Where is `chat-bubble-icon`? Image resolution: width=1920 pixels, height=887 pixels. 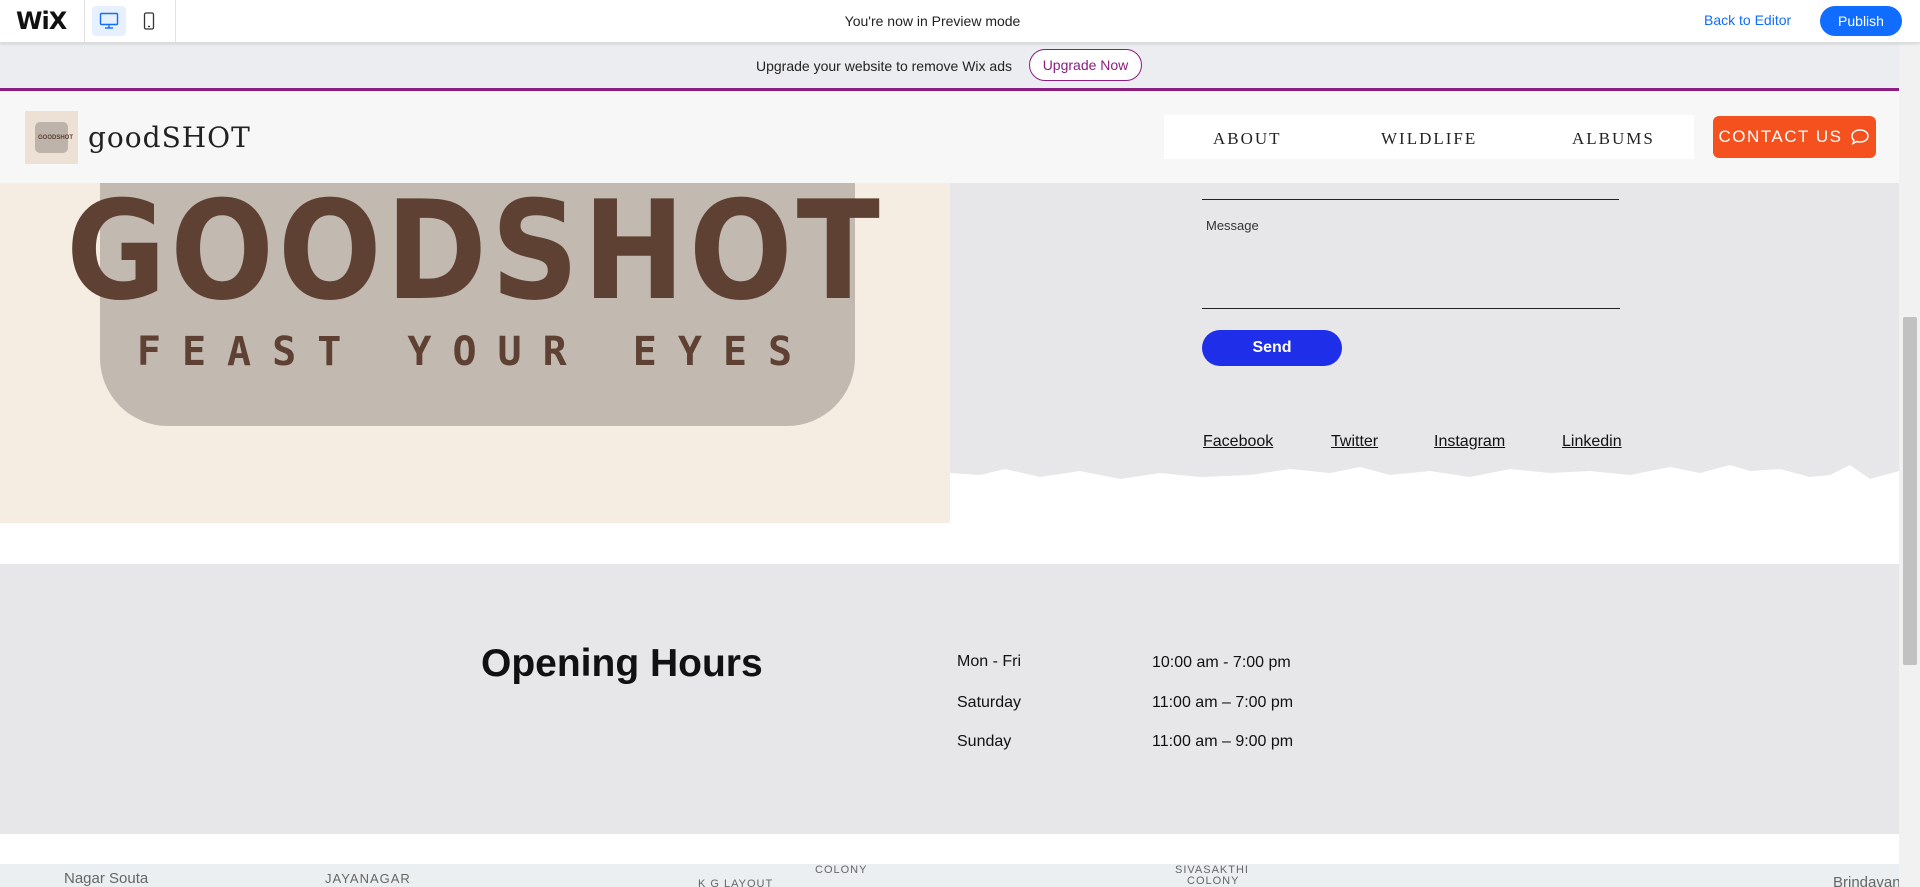
chat-bubble-icon is located at coordinates (1860, 137).